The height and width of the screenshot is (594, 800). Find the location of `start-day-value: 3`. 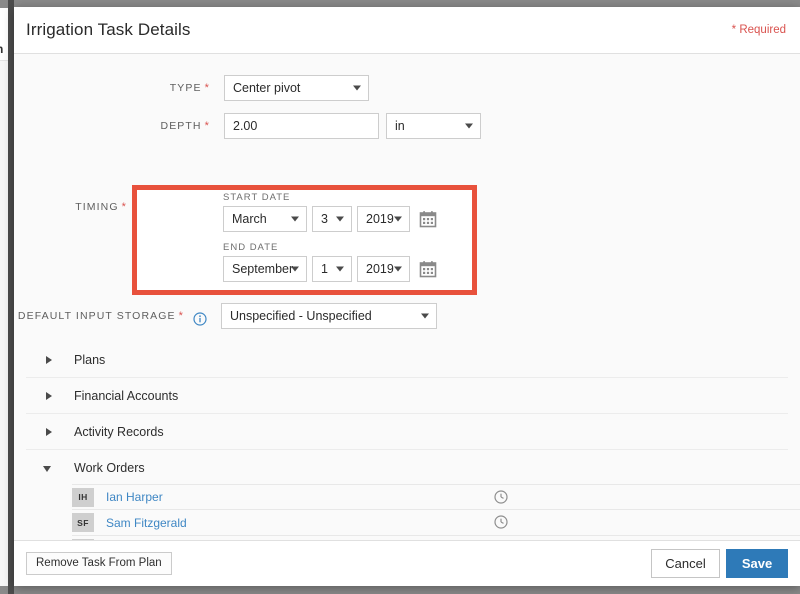

start-day-value: 3 is located at coordinates (324, 219).